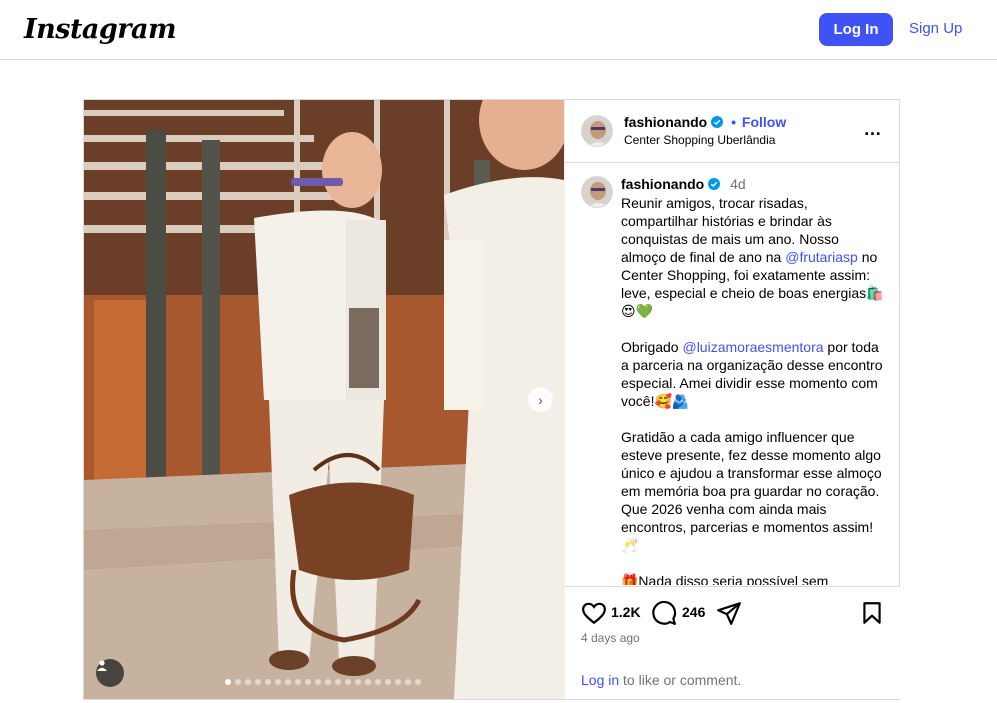 This screenshot has width=997, height=703. What do you see at coordinates (594, 613) in the screenshot?
I see `heart-icon` at bounding box center [594, 613].